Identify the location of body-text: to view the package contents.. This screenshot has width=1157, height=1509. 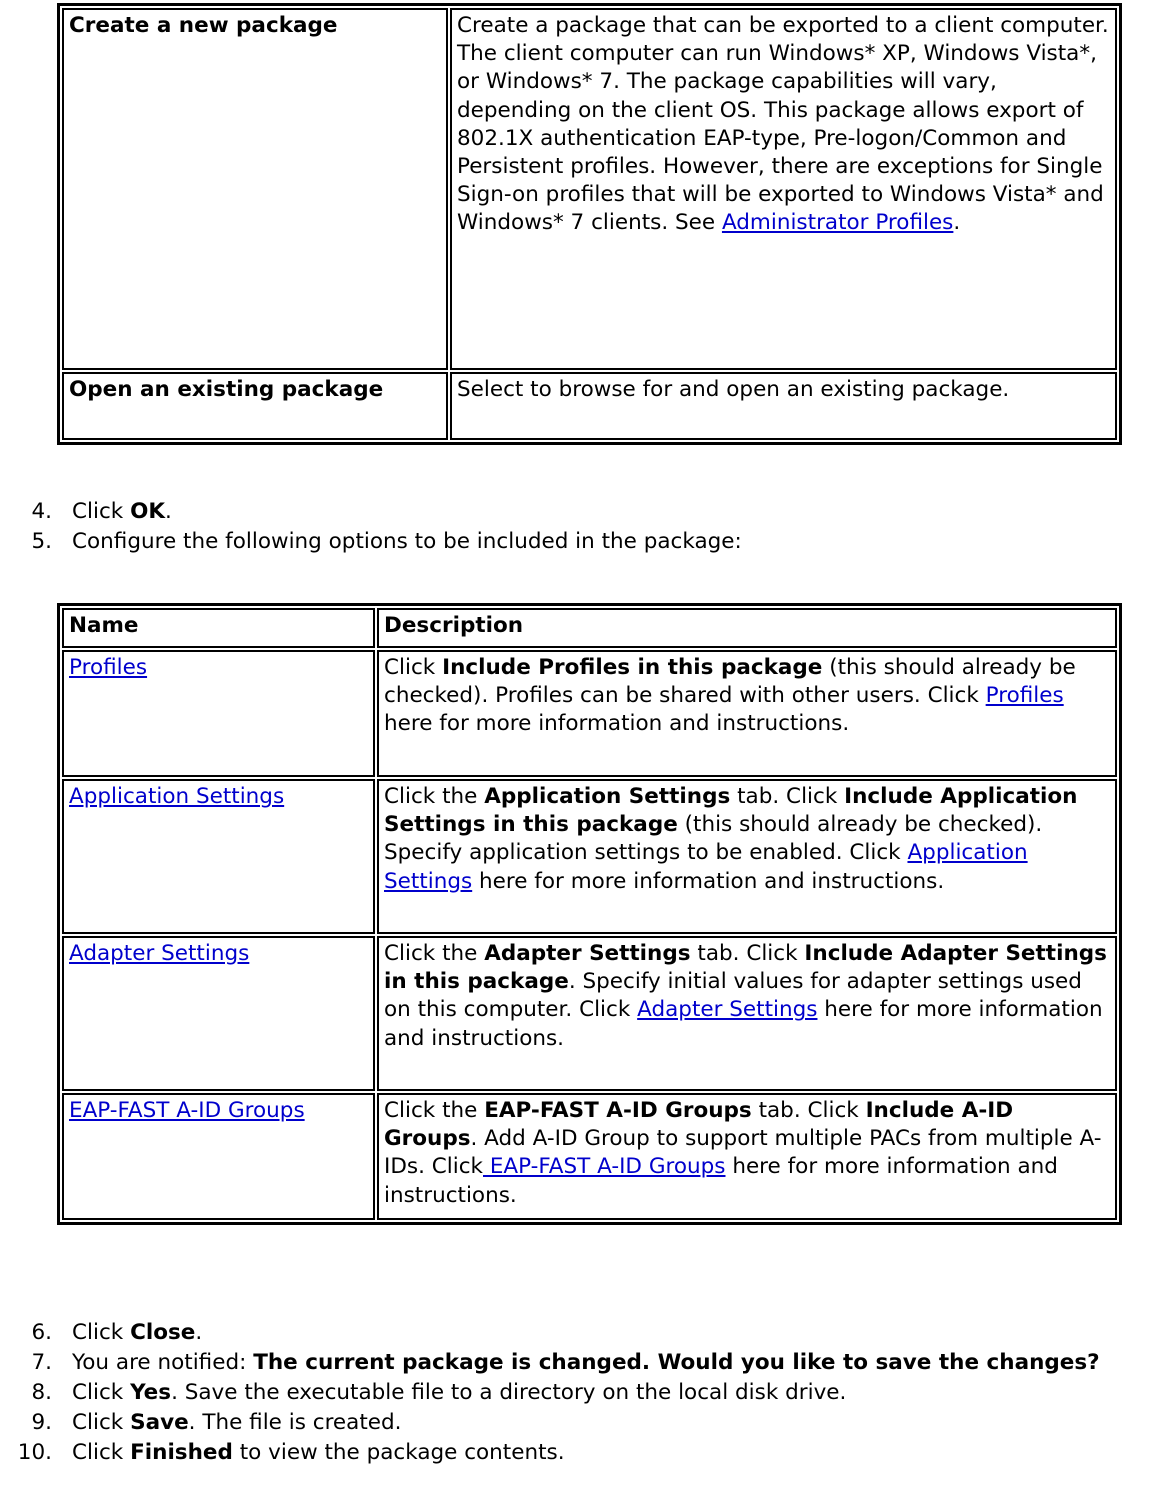
(398, 1452).